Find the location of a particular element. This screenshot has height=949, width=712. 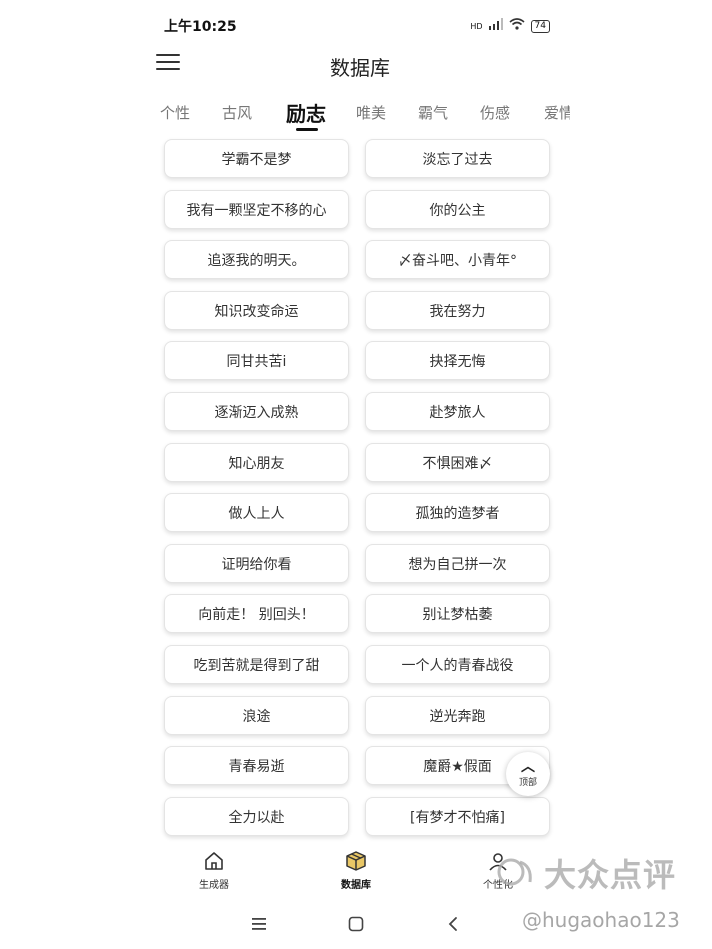

nav-database: 数据库 is located at coordinates (356, 869).